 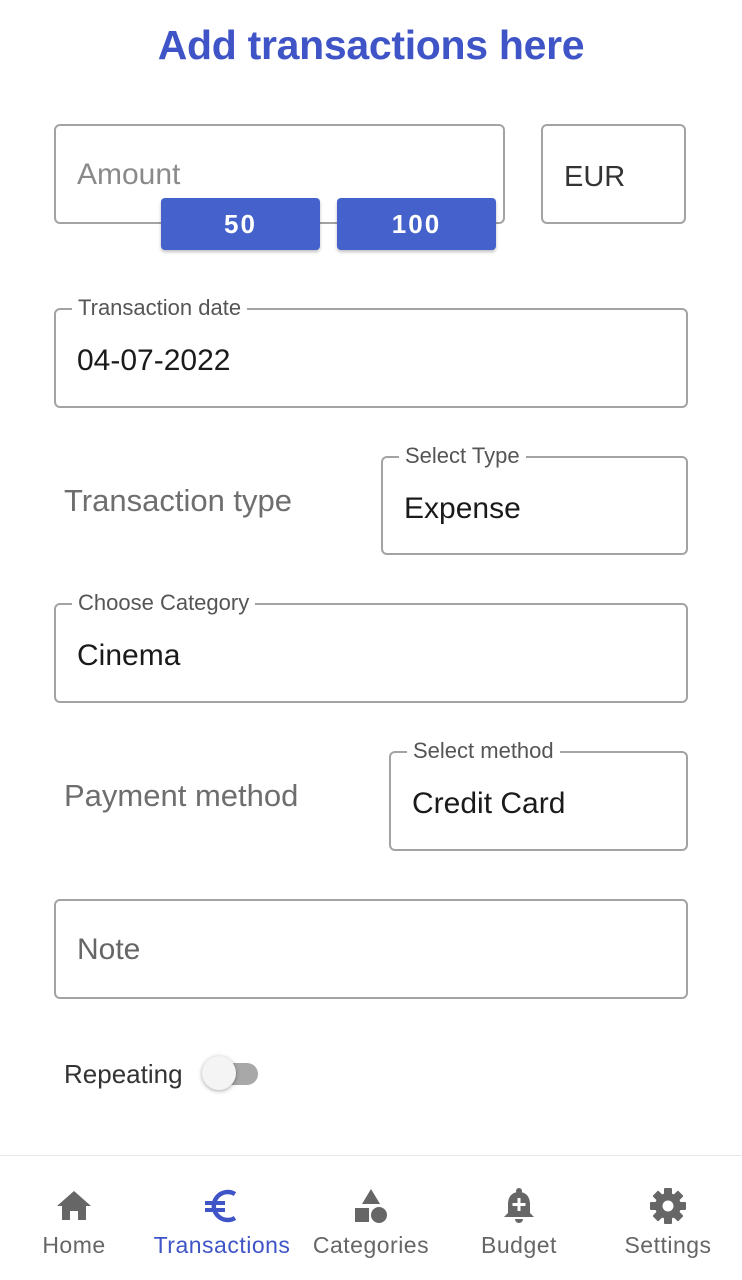 I want to click on note-placeholder: Note, so click(x=109, y=949).